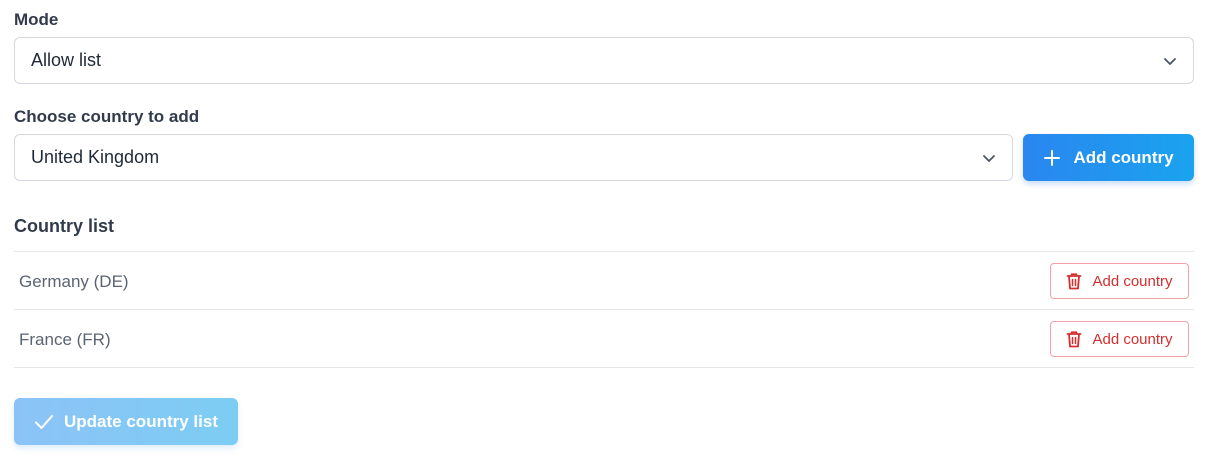 The height and width of the screenshot is (457, 1210). I want to click on update-country-list-button: Update country list, so click(126, 421).